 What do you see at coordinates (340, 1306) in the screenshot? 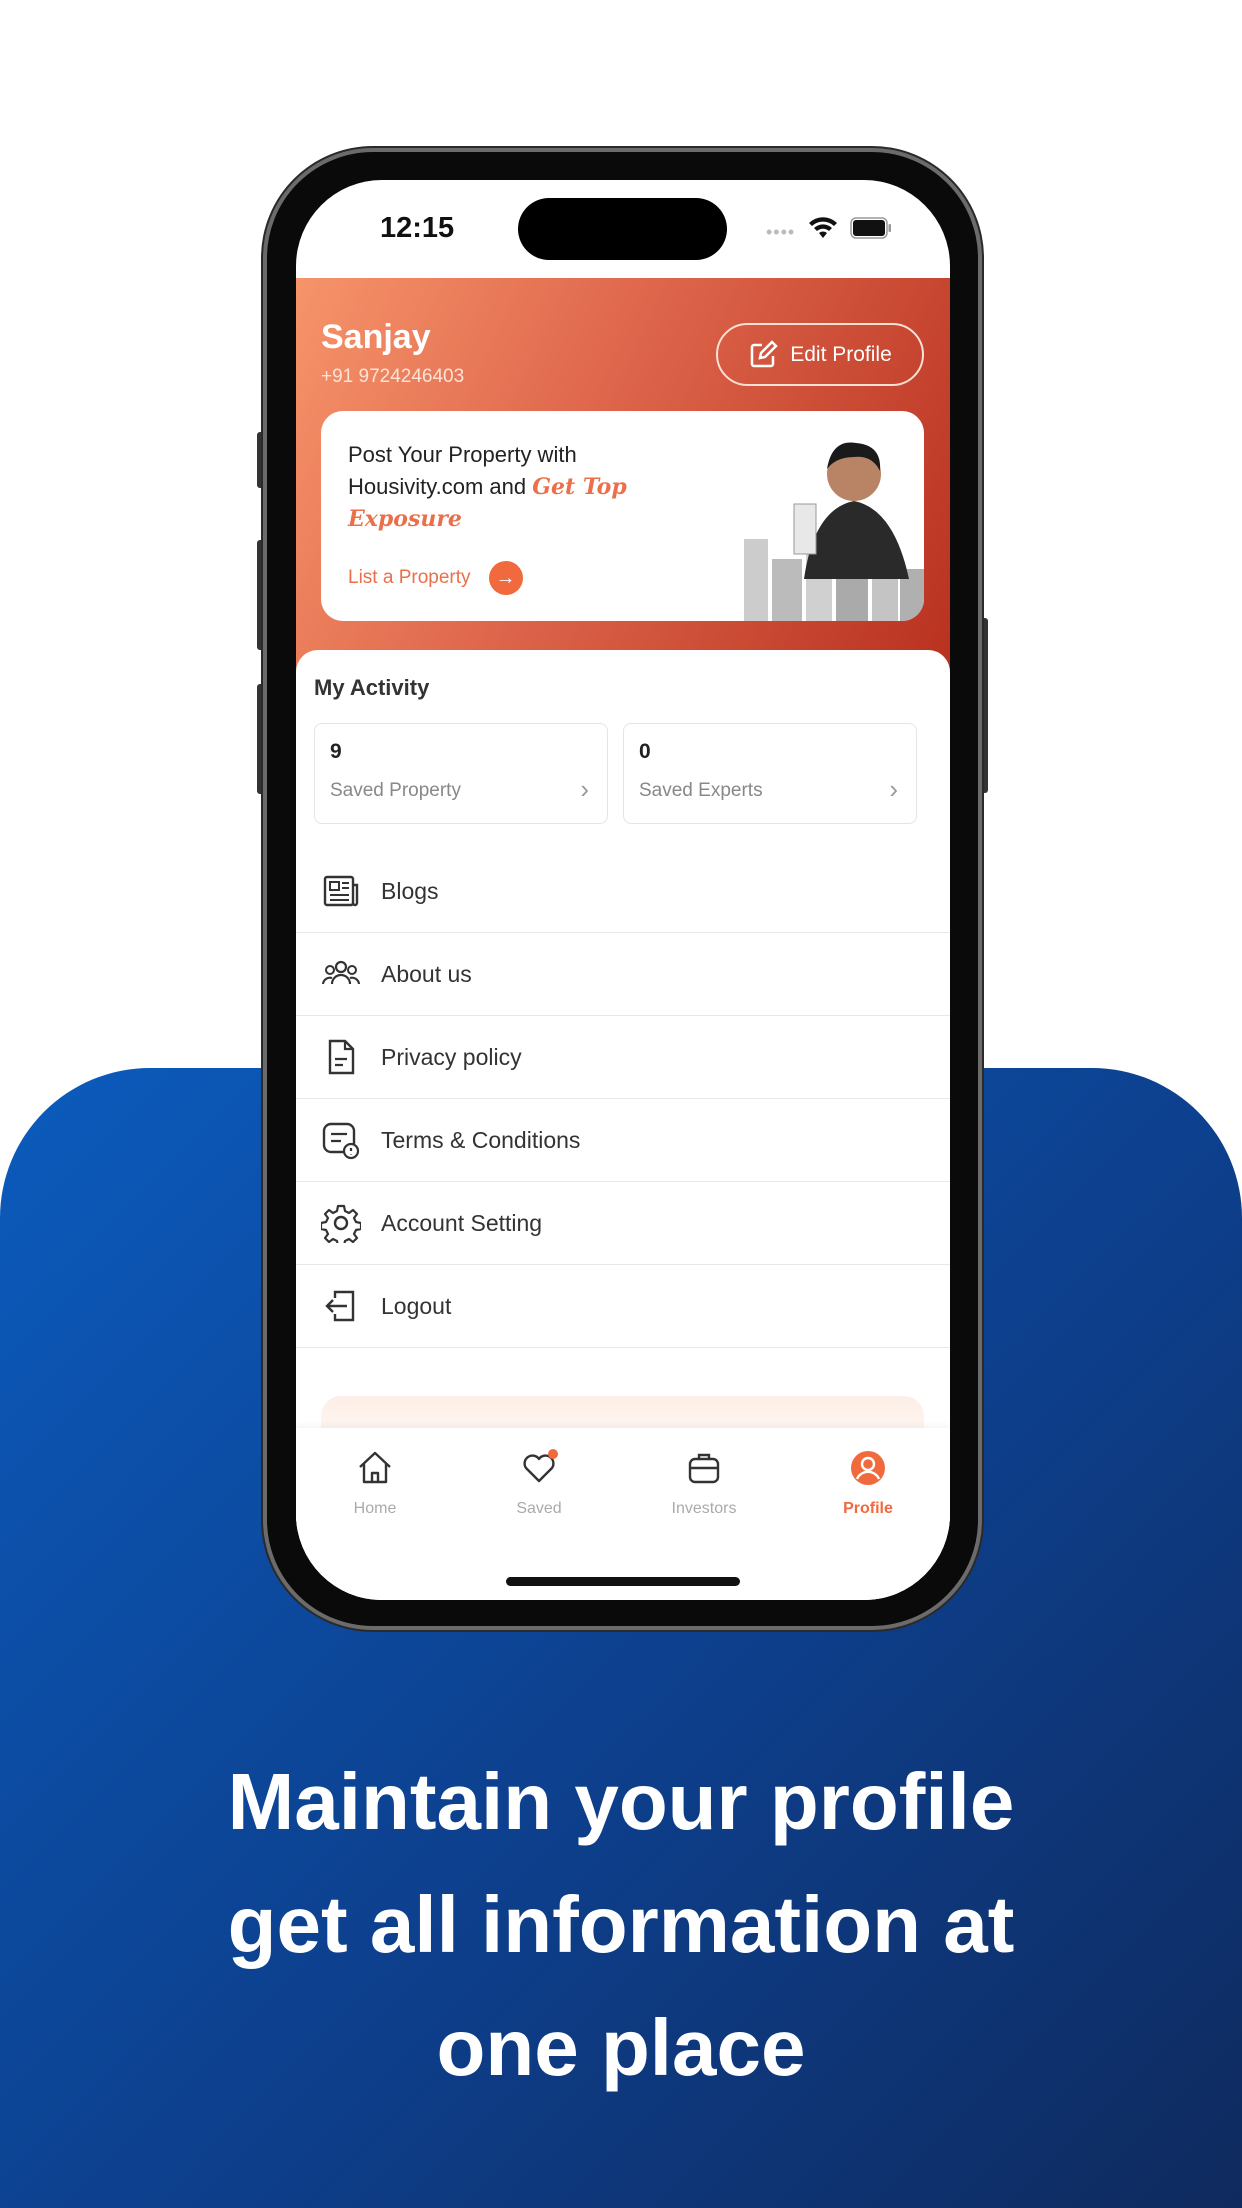
I see `logout-icon` at bounding box center [340, 1306].